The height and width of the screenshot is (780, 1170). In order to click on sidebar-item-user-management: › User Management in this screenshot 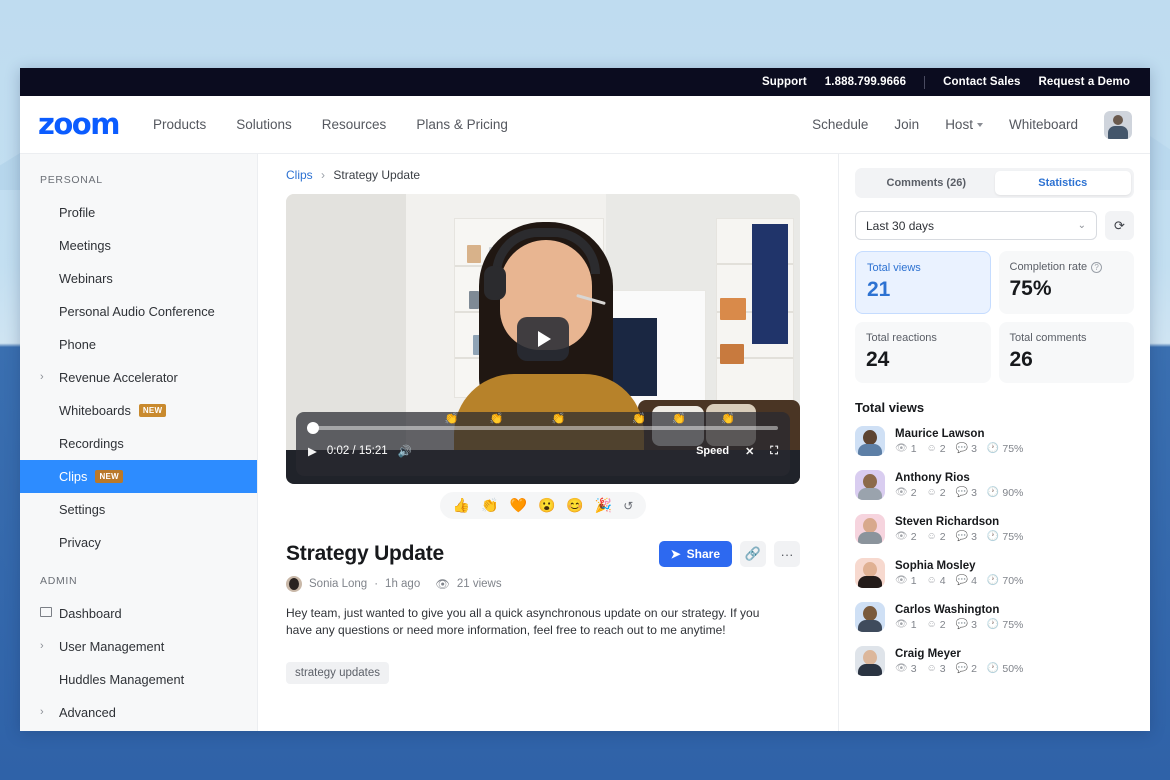, I will do `click(138, 646)`.